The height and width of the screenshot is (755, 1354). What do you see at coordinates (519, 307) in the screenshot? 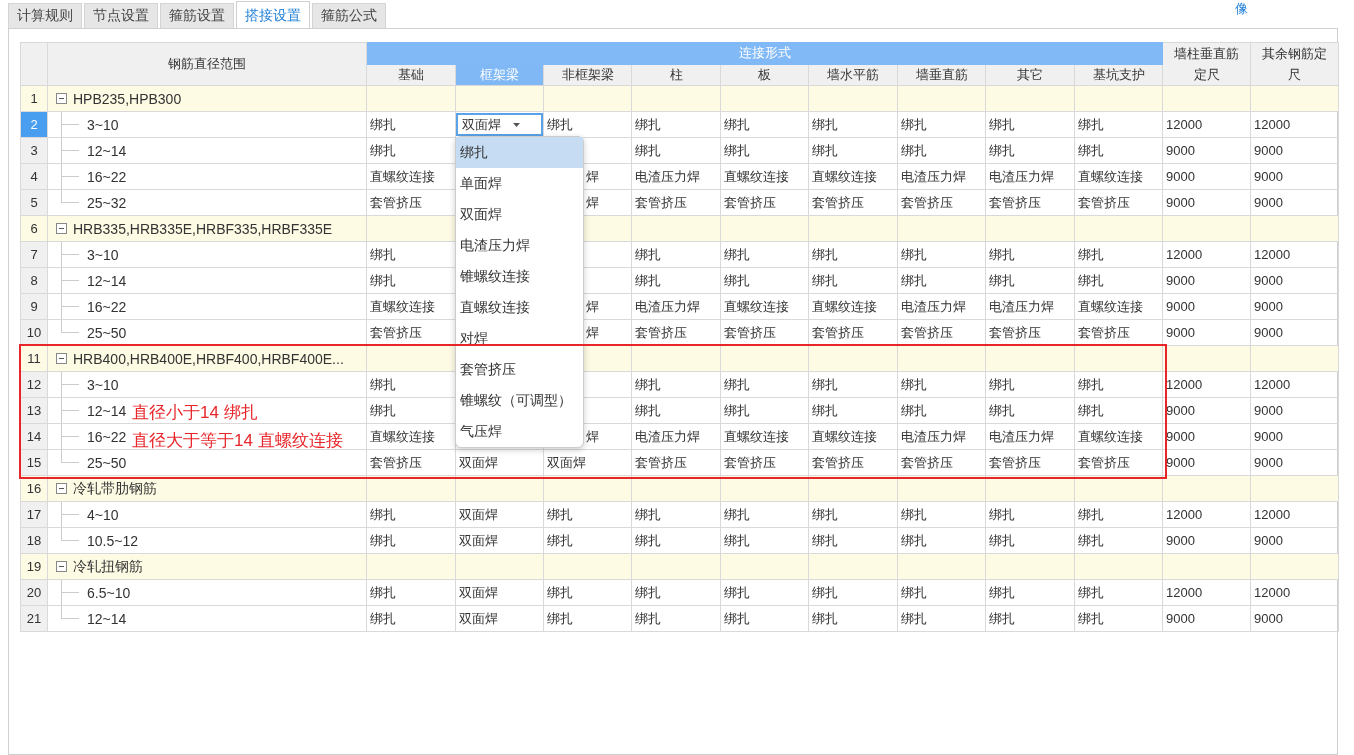
I see `menu-item: 直螺纹连接` at bounding box center [519, 307].